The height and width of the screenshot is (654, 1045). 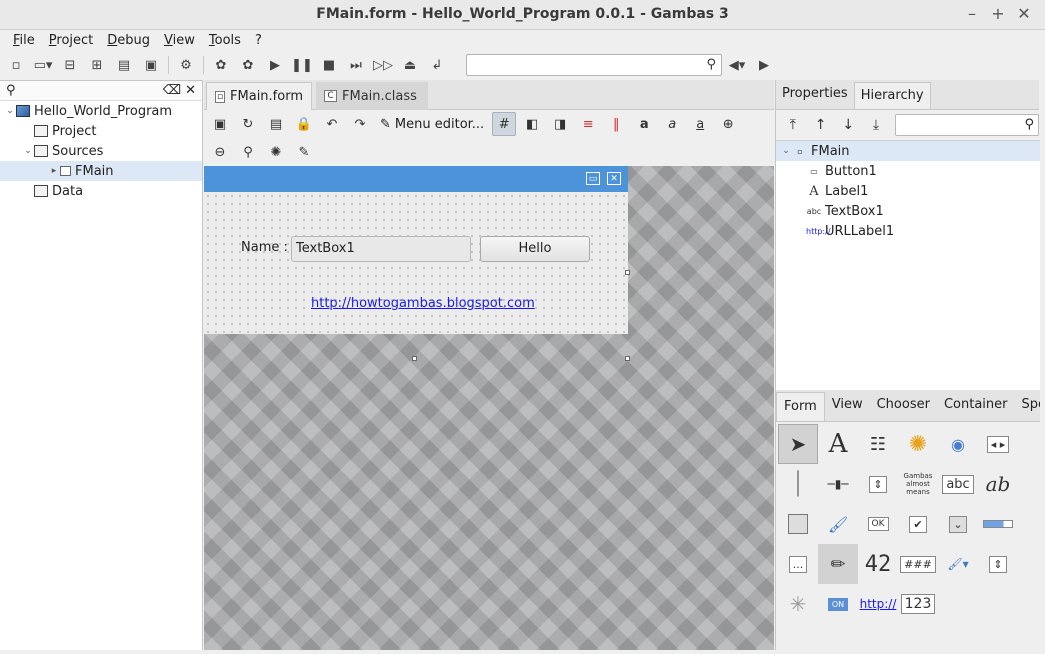 What do you see at coordinates (275, 65) in the screenshot?
I see `run-icon: ▶` at bounding box center [275, 65].